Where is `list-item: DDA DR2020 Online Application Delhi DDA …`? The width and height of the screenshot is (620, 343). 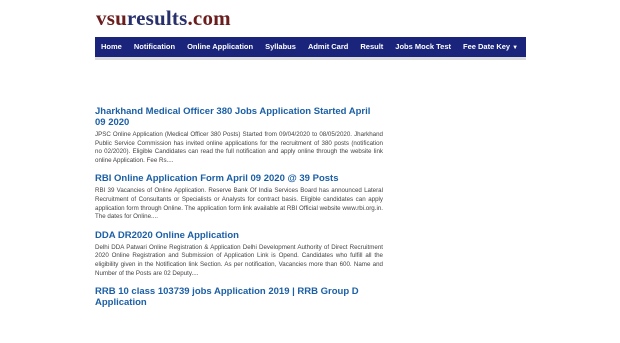
list-item: DDA DR2020 Online Application Delhi DDA … is located at coordinates (239, 254).